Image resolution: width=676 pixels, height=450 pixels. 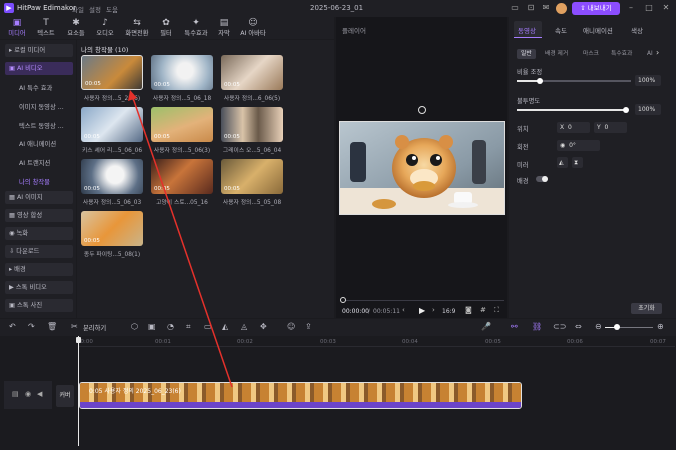 What do you see at coordinates (78, 340) in the screenshot?
I see `playhead-handle` at bounding box center [78, 340].